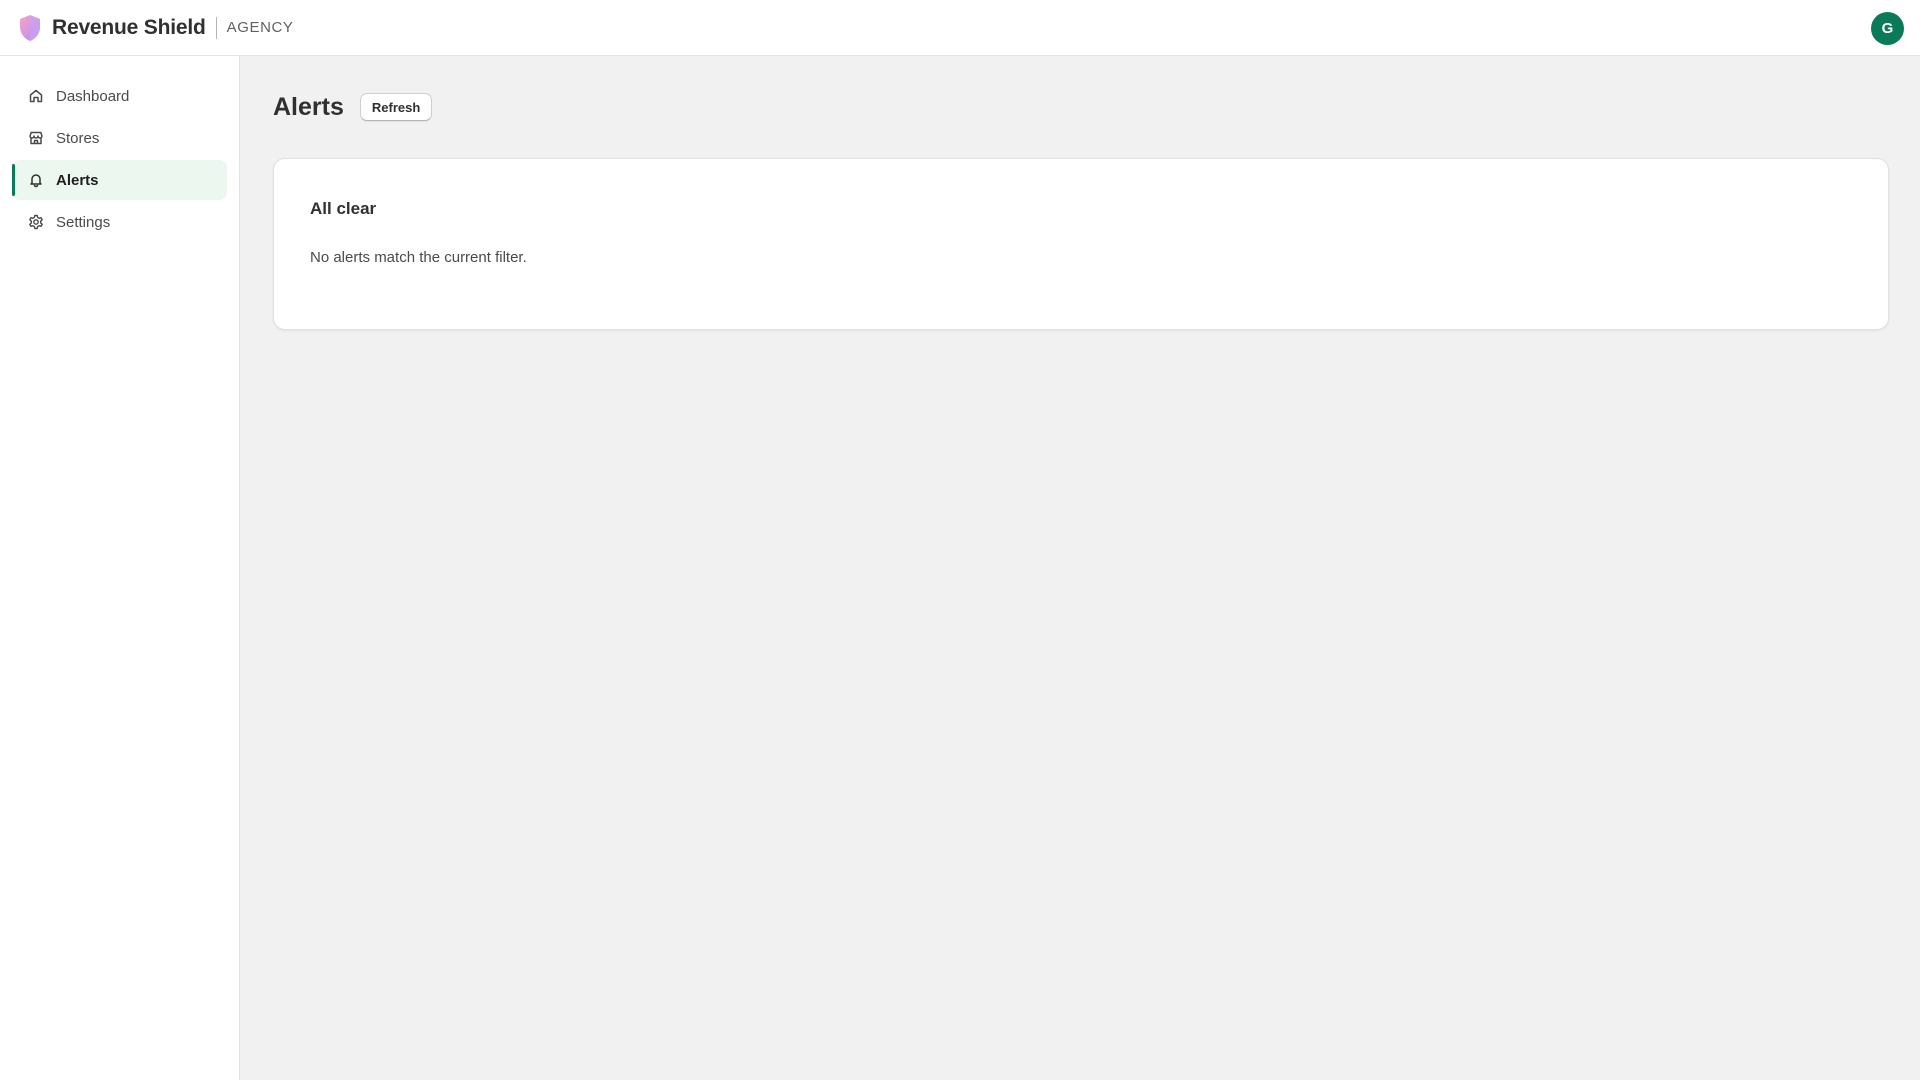  What do you see at coordinates (1887, 28) in the screenshot?
I see `user-avatar: G` at bounding box center [1887, 28].